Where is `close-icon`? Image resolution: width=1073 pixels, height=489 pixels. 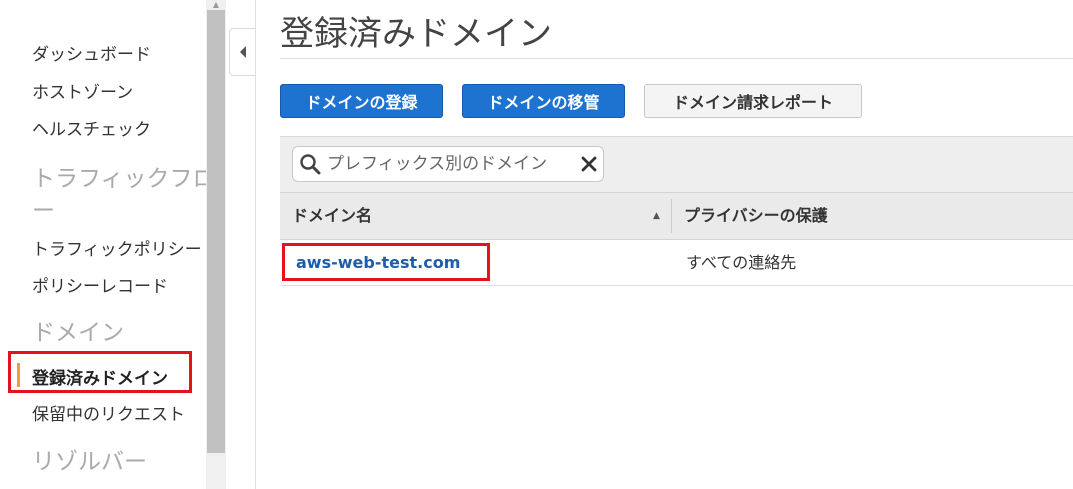 close-icon is located at coordinates (589, 164).